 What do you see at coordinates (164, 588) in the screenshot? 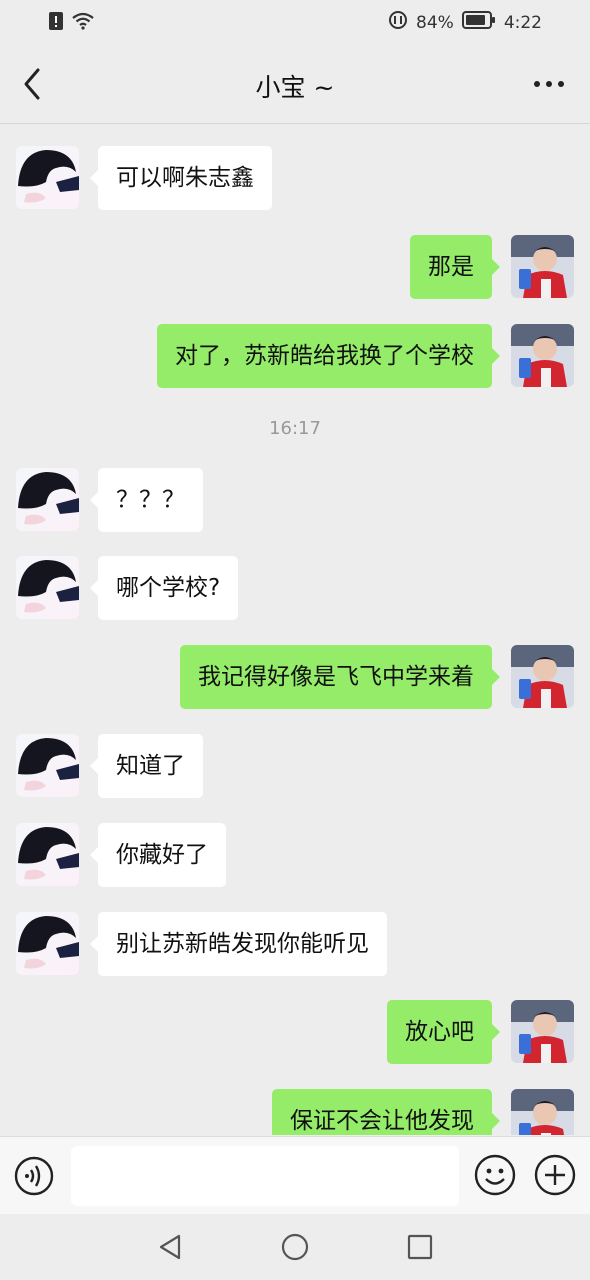
I see `message-bubble-received: 哪个学校?` at bounding box center [164, 588].